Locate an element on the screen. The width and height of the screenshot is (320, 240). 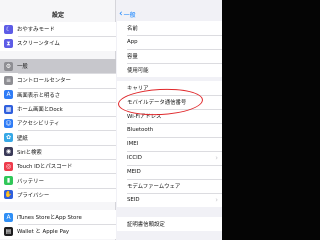
detail-row: 使用可能 is located at coordinates (169, 70).